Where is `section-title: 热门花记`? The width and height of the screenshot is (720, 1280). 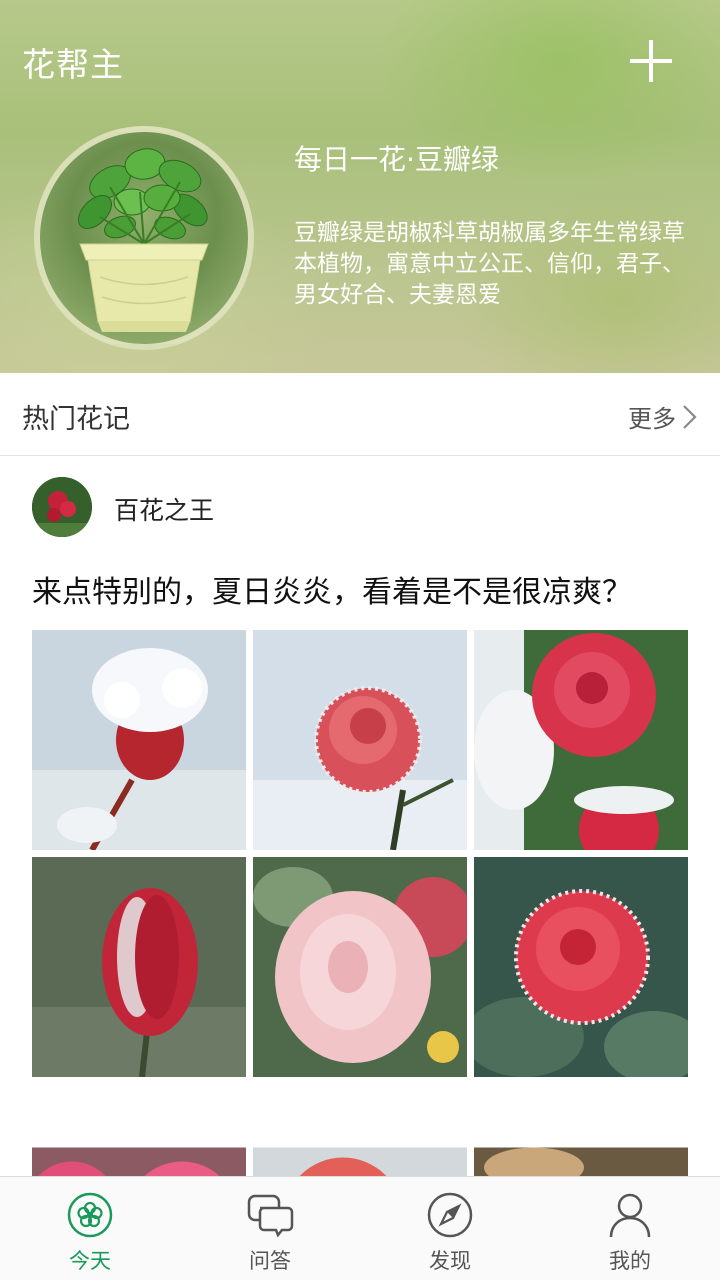
section-title: 热门花记 is located at coordinates (76, 419).